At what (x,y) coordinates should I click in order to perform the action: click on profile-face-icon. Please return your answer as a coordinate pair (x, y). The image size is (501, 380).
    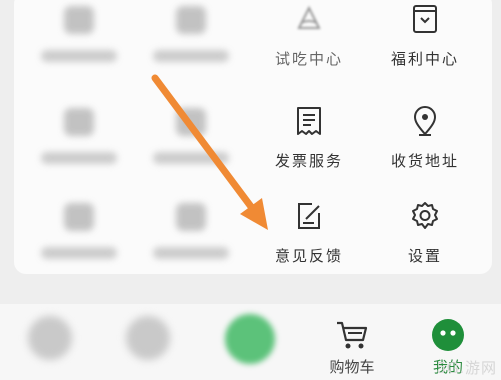
    Looking at the image, I should click on (448, 335).